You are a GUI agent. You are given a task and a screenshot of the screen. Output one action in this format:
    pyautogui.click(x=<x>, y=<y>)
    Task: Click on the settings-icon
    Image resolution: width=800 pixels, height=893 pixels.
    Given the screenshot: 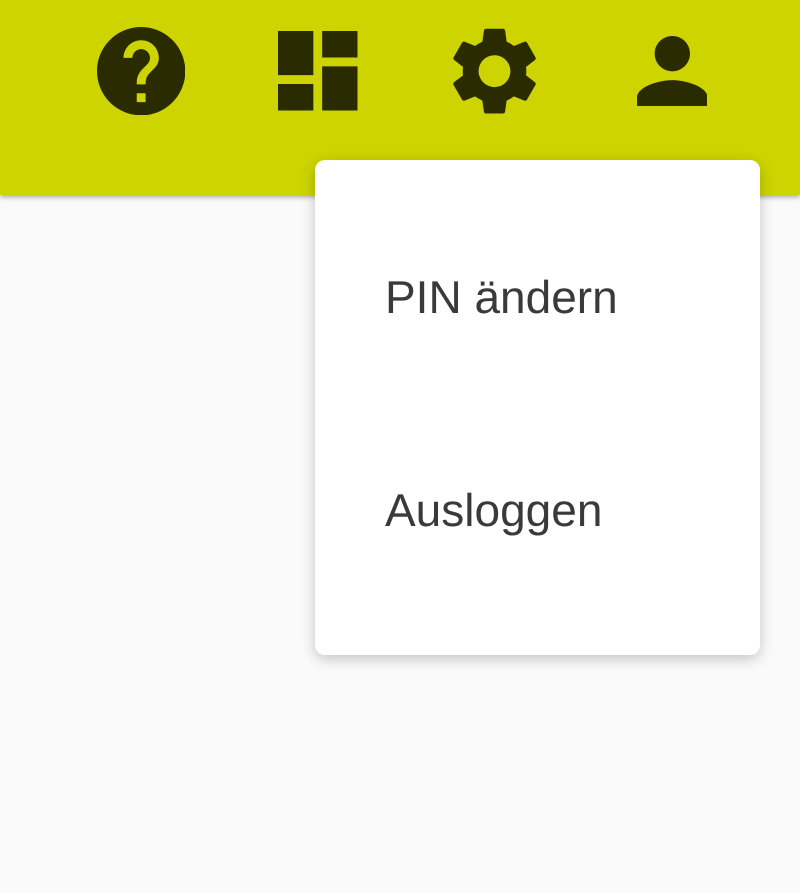 What is the action you would take?
    pyautogui.click(x=495, y=71)
    